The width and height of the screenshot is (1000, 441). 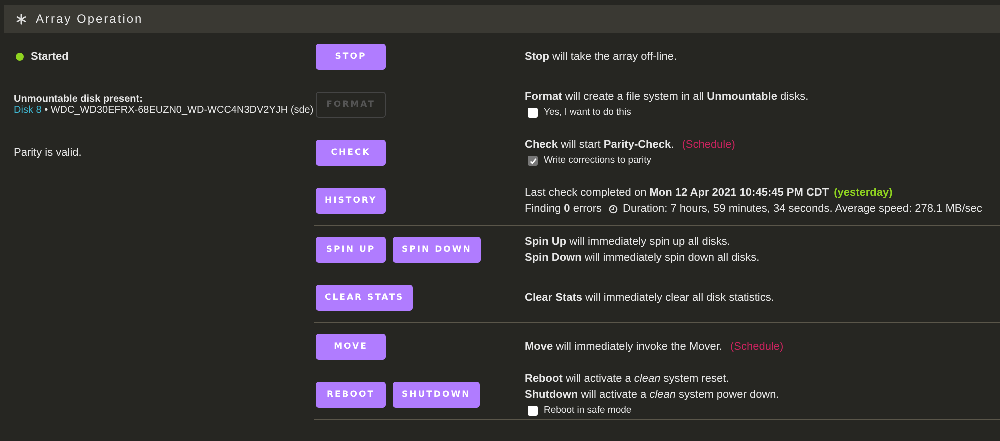 What do you see at coordinates (627, 242) in the screenshot?
I see `description-text: Spin Up will immediately spin up all disks.` at bounding box center [627, 242].